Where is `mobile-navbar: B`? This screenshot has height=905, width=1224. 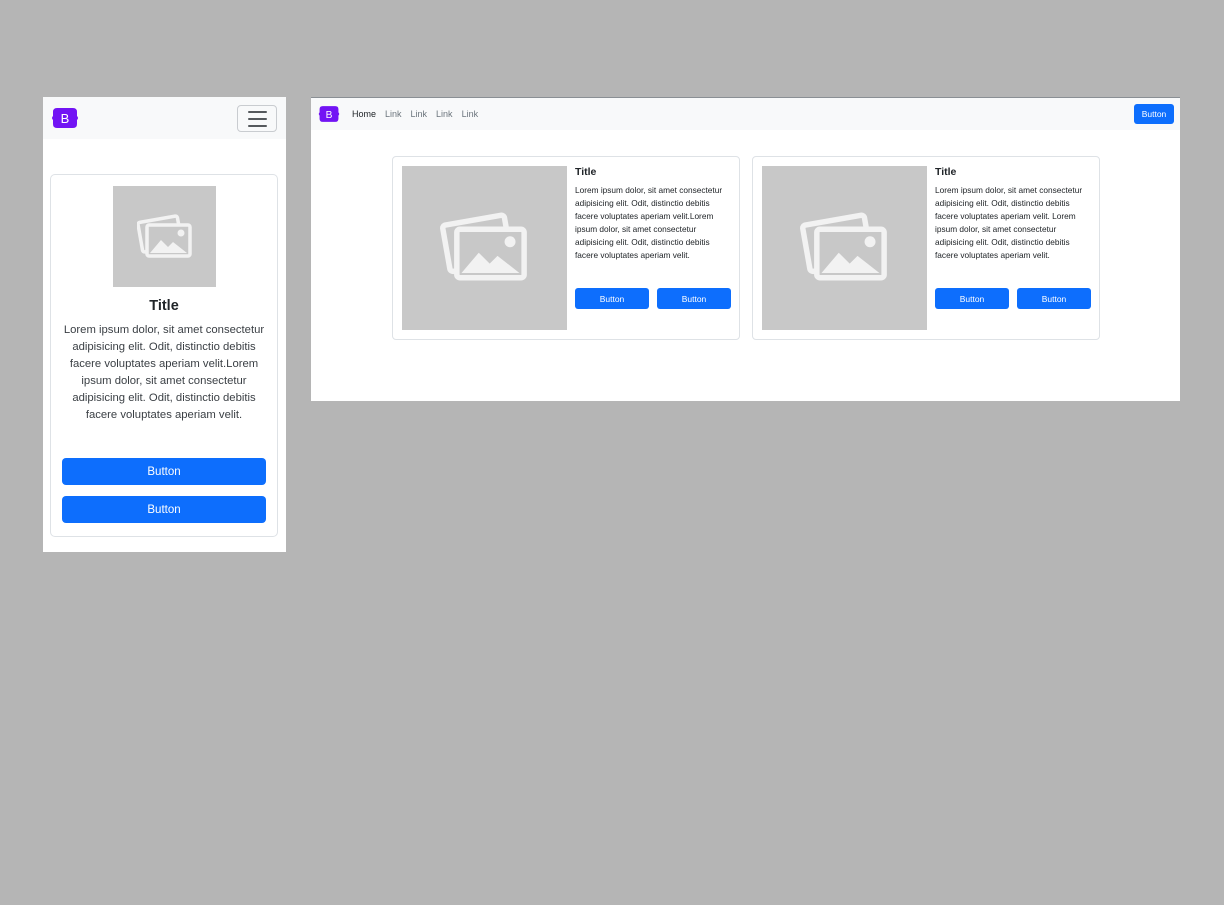 mobile-navbar: B is located at coordinates (164, 118).